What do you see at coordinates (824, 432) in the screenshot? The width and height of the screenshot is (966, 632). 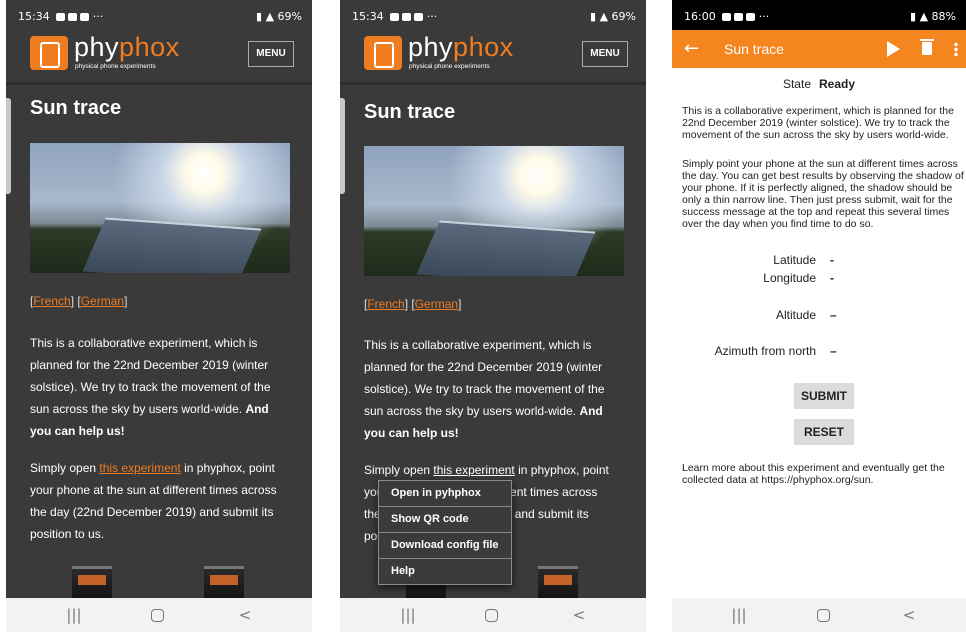 I see `reset-button: RESET` at bounding box center [824, 432].